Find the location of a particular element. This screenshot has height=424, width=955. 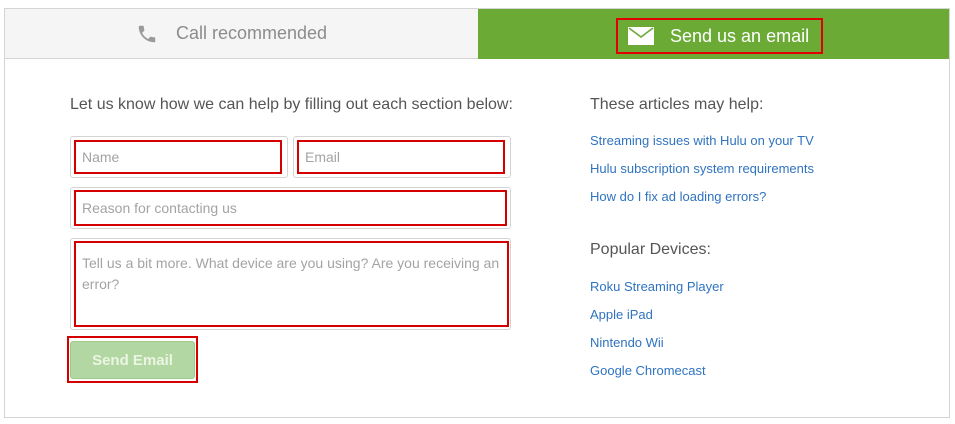

phone-icon is located at coordinates (147, 33).